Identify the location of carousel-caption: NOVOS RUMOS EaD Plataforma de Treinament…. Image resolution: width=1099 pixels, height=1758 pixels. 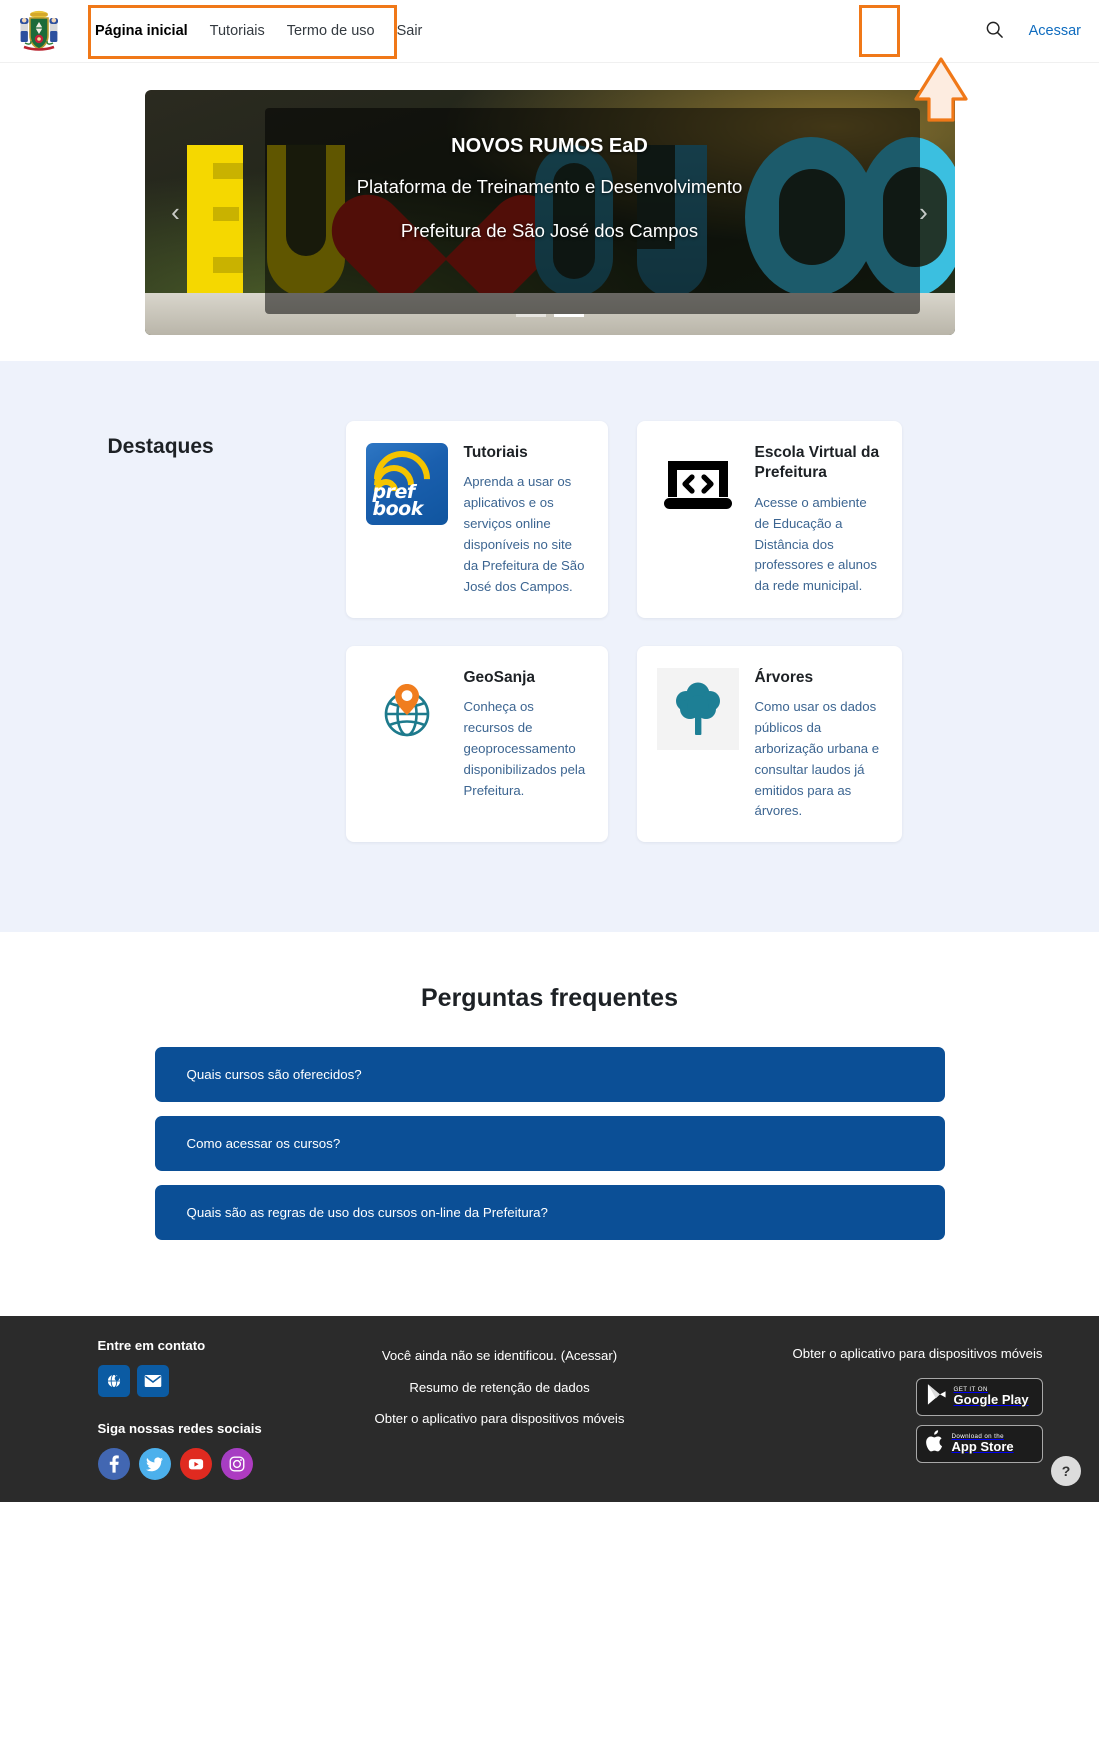
(550, 188).